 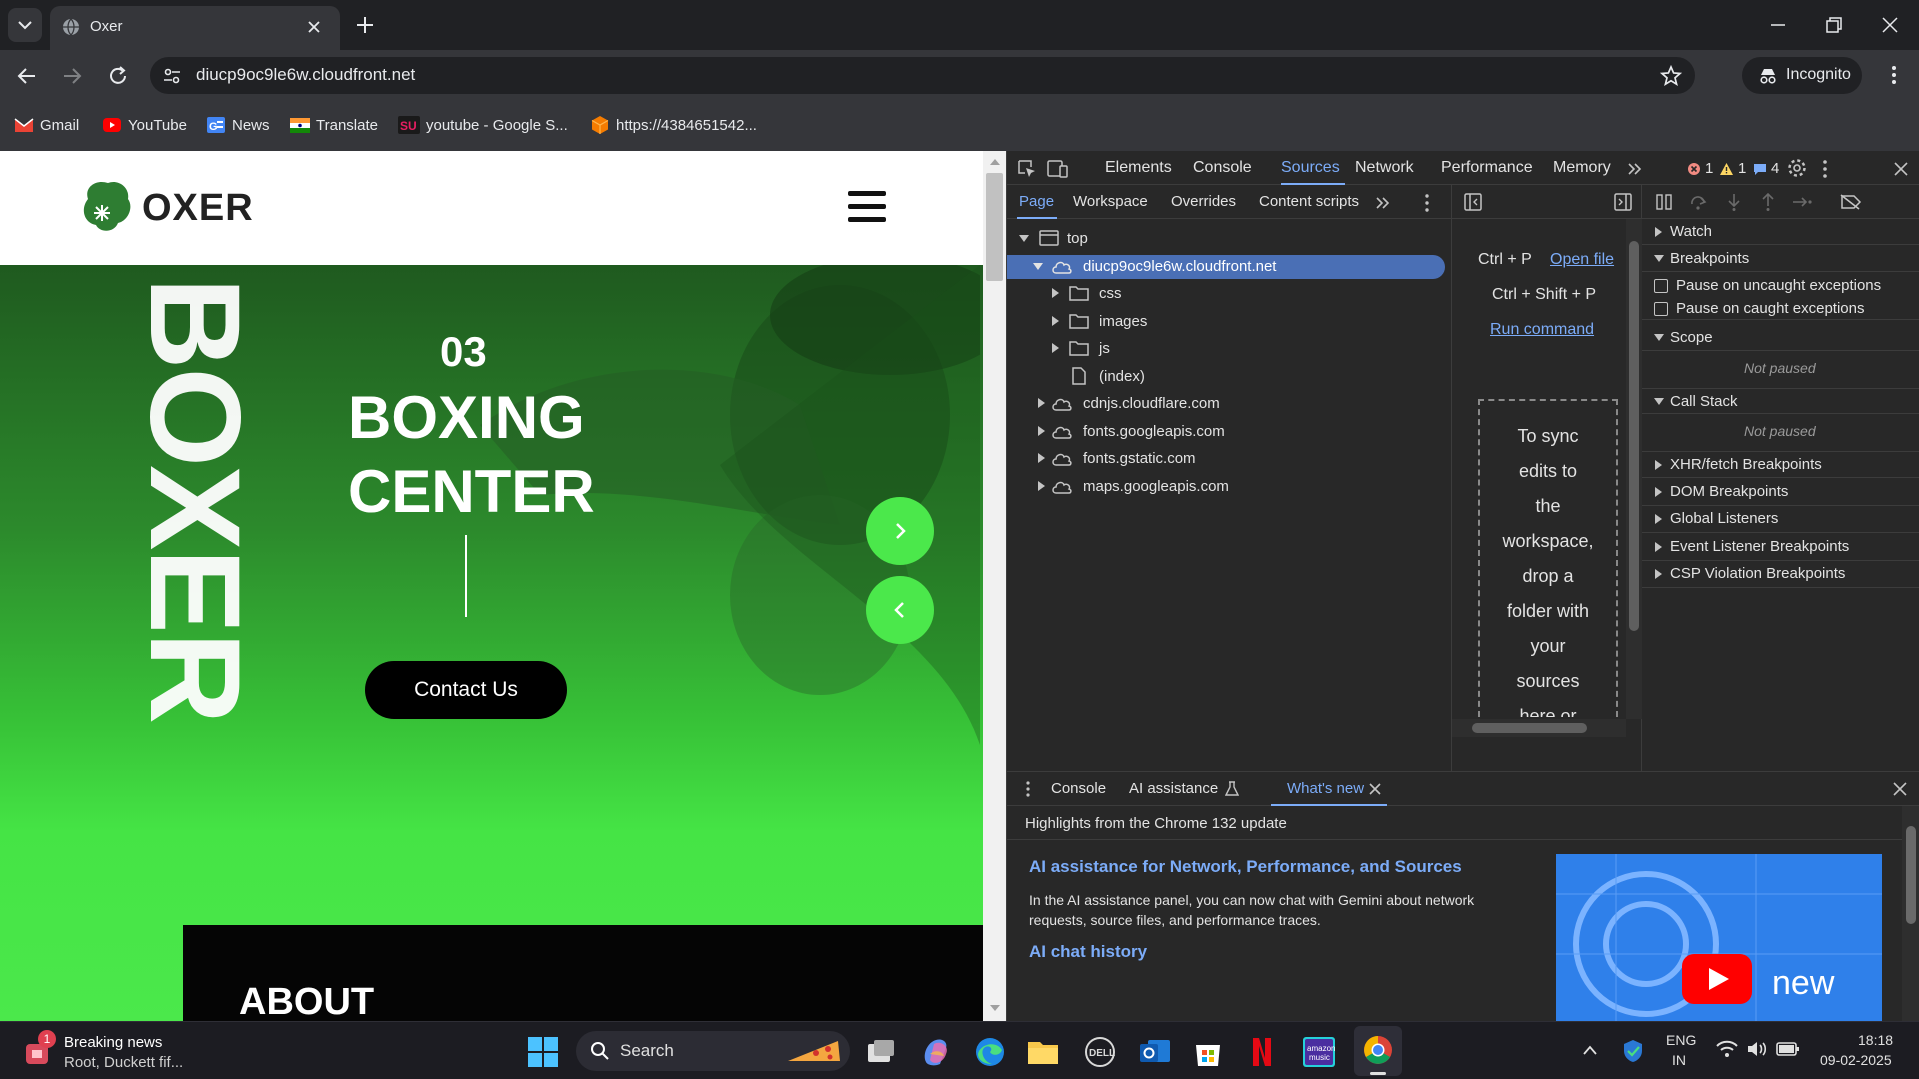 What do you see at coordinates (1184, 789) in the screenshot?
I see `drawer-tab-ai-assistance: AI assistance` at bounding box center [1184, 789].